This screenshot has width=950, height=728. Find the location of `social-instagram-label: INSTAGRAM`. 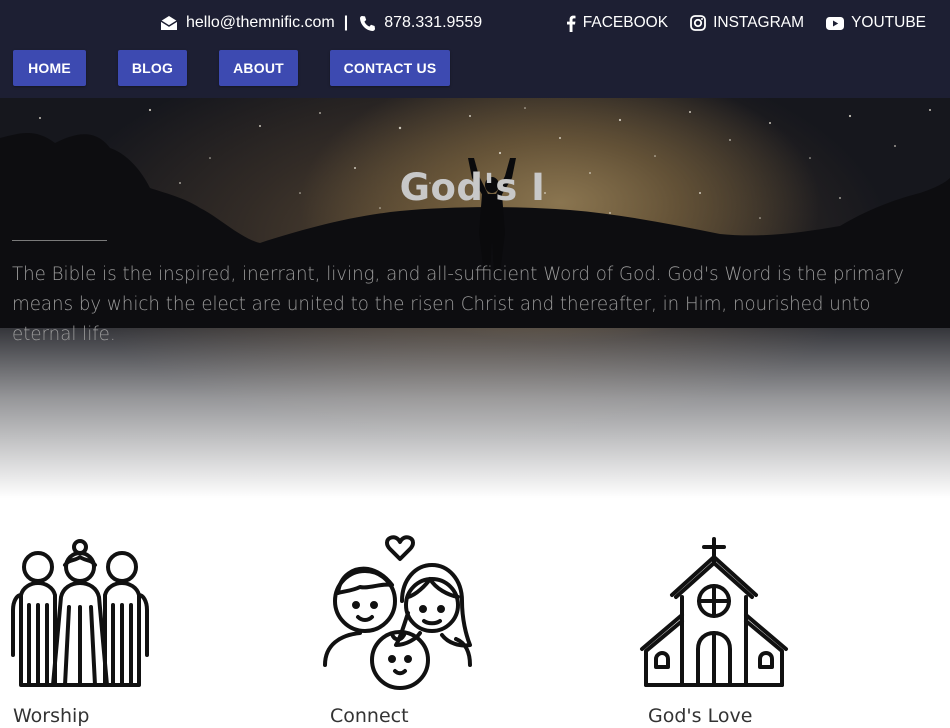

social-instagram-label: INSTAGRAM is located at coordinates (759, 22).